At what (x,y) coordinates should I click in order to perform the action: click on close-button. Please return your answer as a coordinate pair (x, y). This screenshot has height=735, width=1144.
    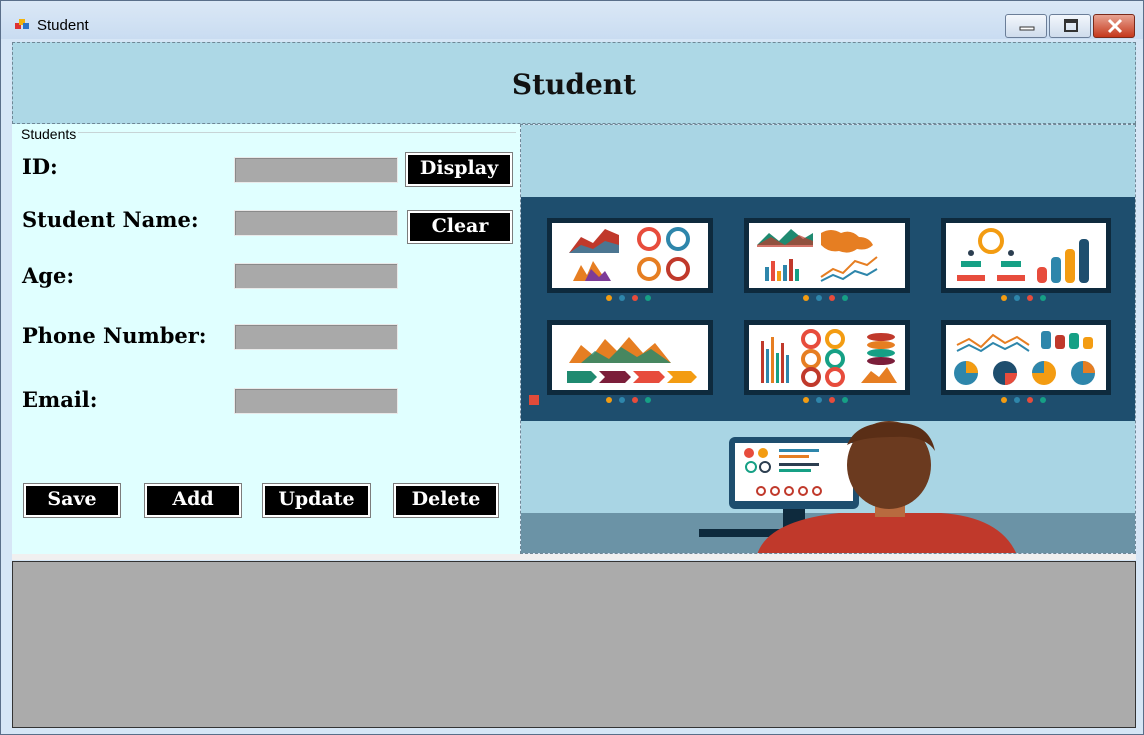
    Looking at the image, I should click on (1114, 26).